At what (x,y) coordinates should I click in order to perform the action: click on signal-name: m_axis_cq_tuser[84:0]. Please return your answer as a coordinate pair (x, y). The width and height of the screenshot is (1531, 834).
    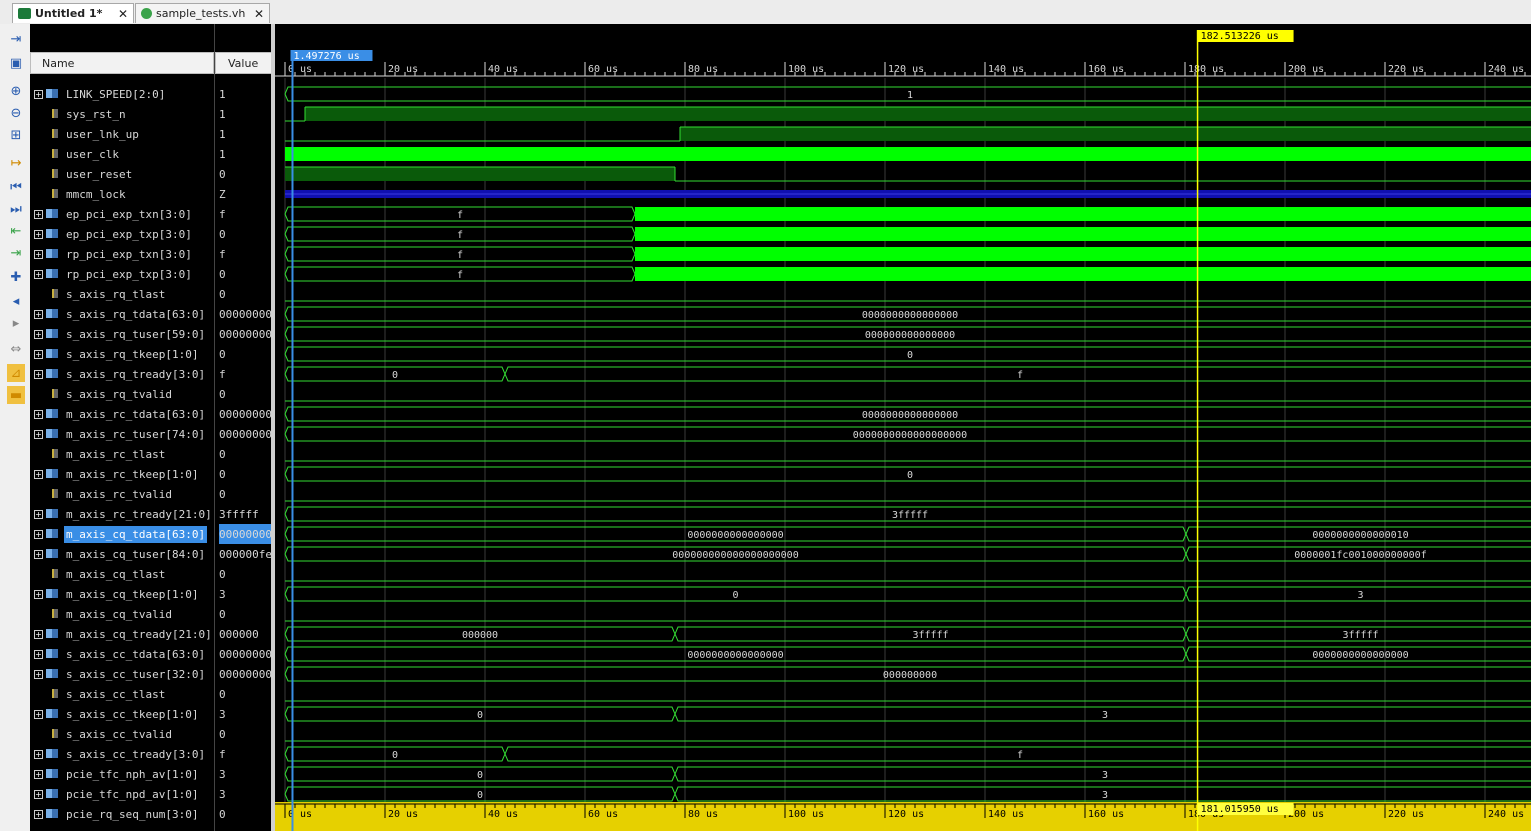
    Looking at the image, I should click on (135, 554).